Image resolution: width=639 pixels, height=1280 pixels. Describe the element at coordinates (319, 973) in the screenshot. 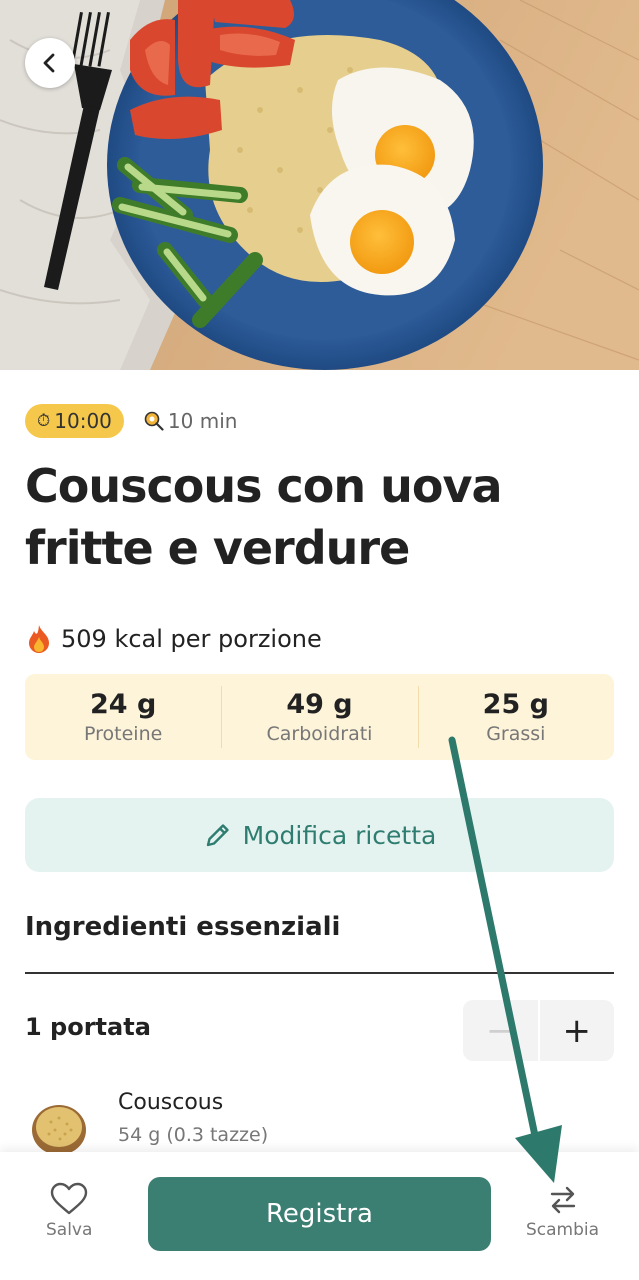

I see `section-divider` at that location.